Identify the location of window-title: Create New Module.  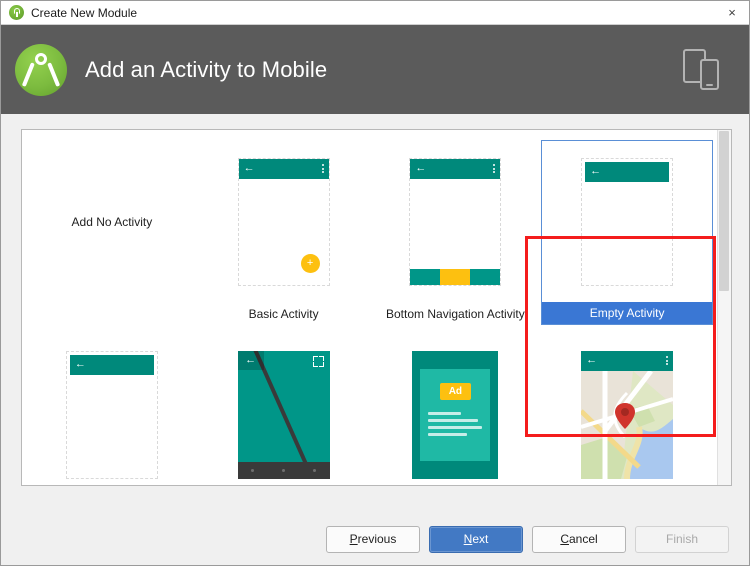
(84, 12).